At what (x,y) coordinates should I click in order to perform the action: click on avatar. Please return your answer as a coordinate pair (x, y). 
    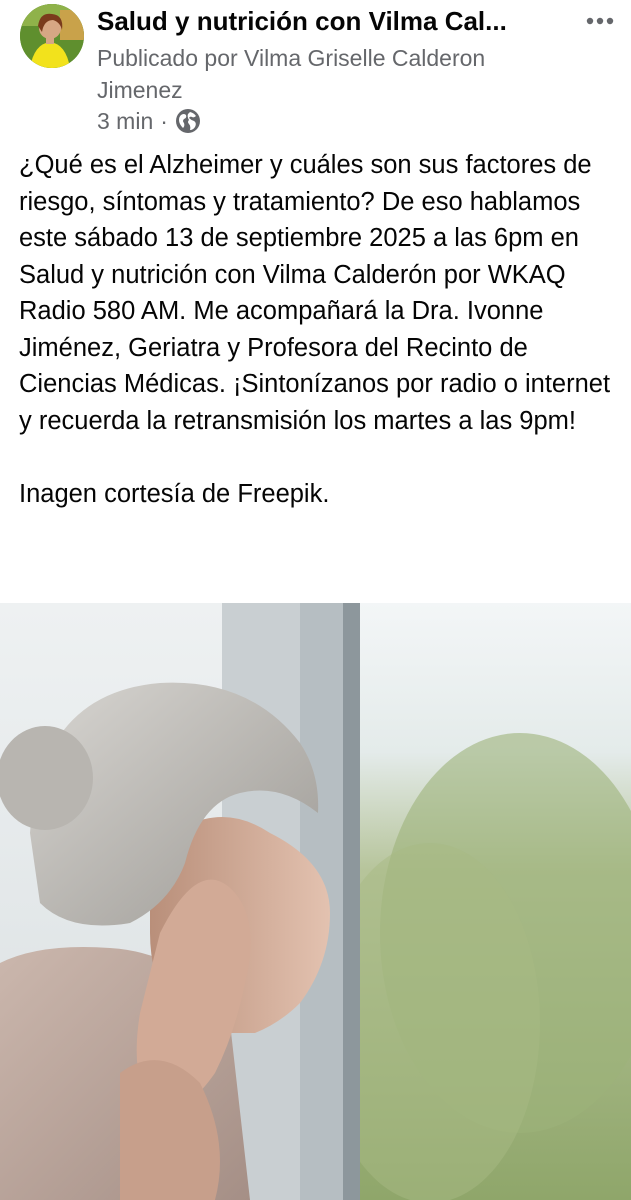
    Looking at the image, I should click on (52, 36).